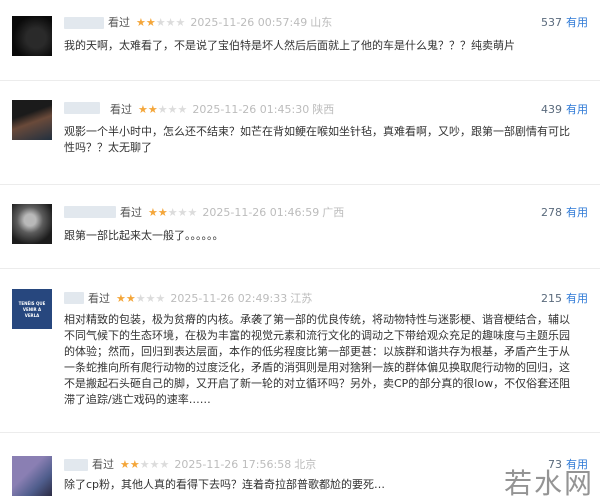 Image resolution: width=600 pixels, height=504 pixels. What do you see at coordinates (551, 22) in the screenshot?
I see `vote-count: 537` at bounding box center [551, 22].